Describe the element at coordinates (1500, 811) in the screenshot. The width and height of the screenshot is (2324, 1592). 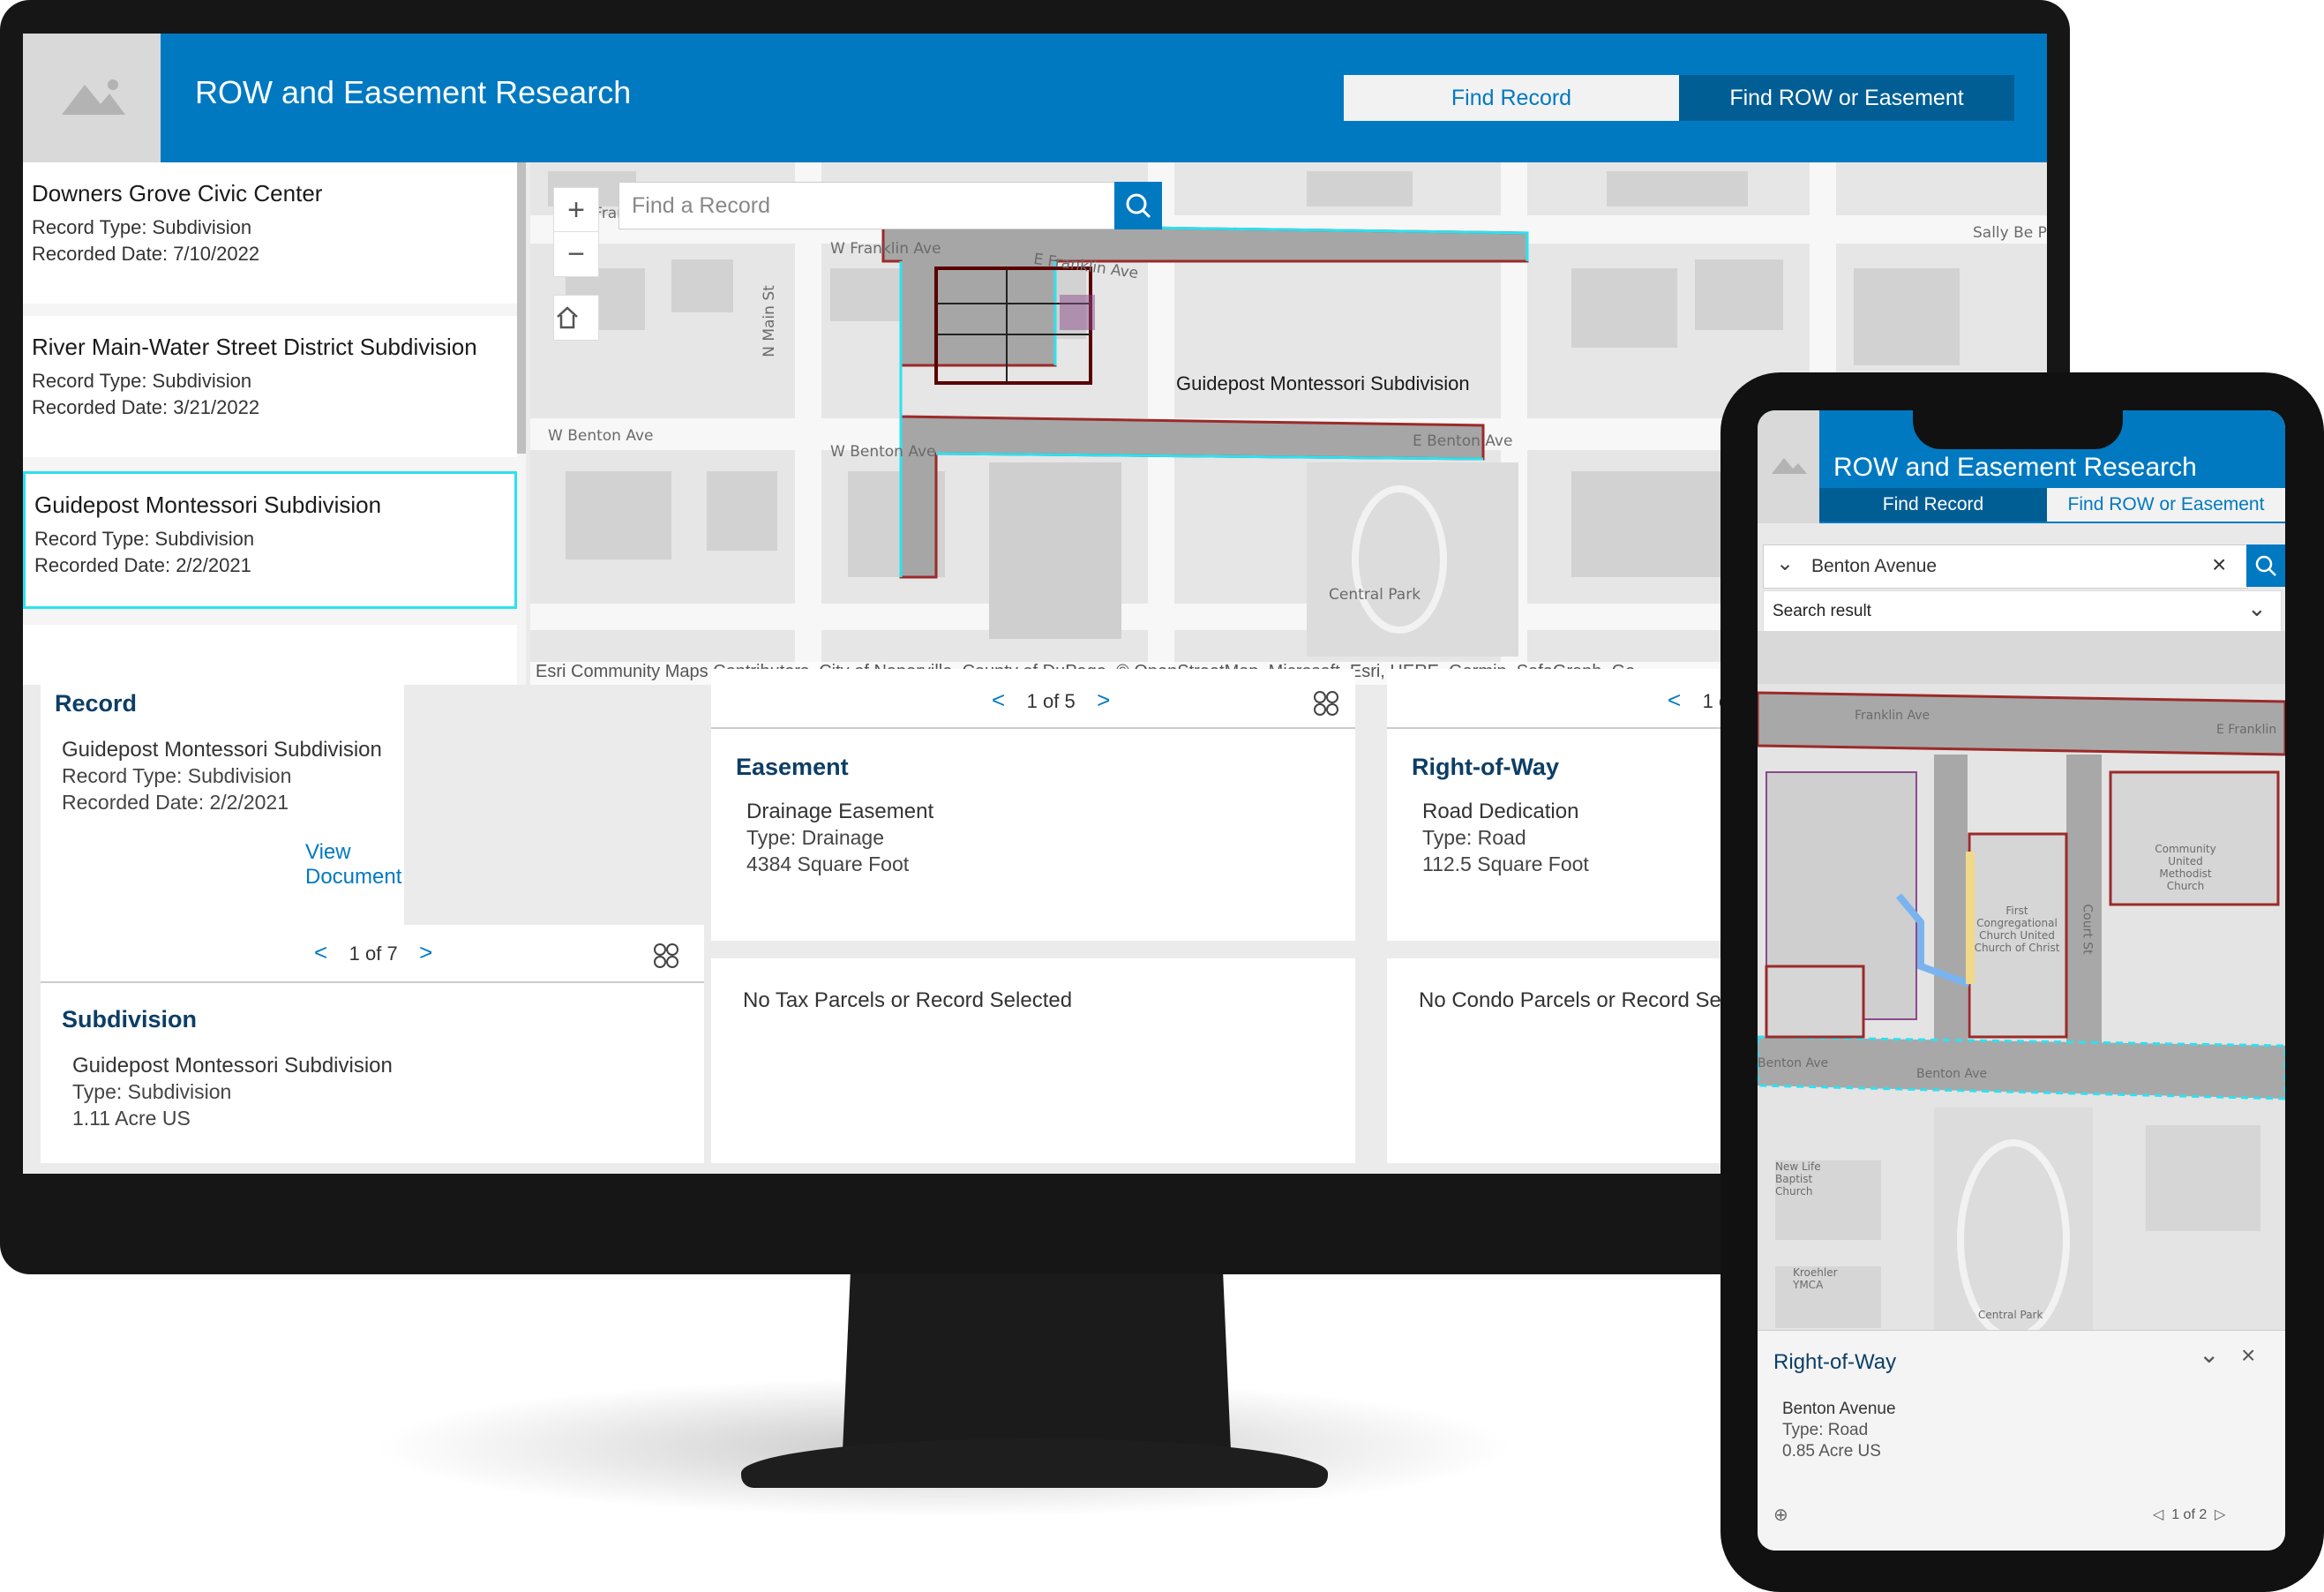
I see `row-title: Road Dedication` at that location.